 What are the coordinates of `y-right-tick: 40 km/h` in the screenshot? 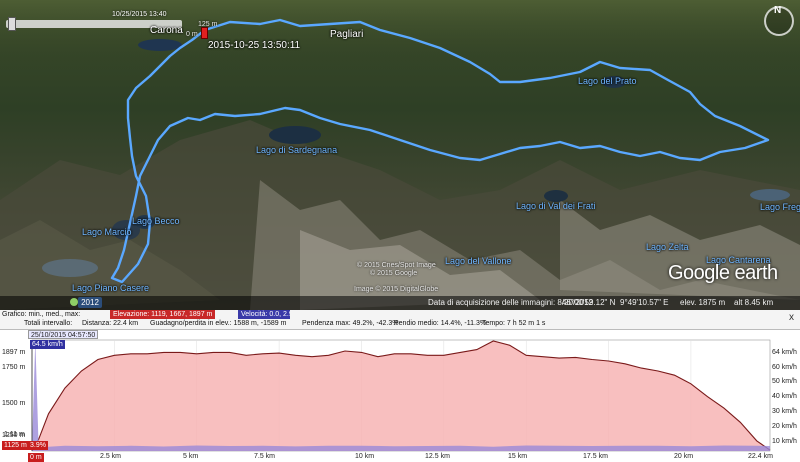 It's located at (784, 396).